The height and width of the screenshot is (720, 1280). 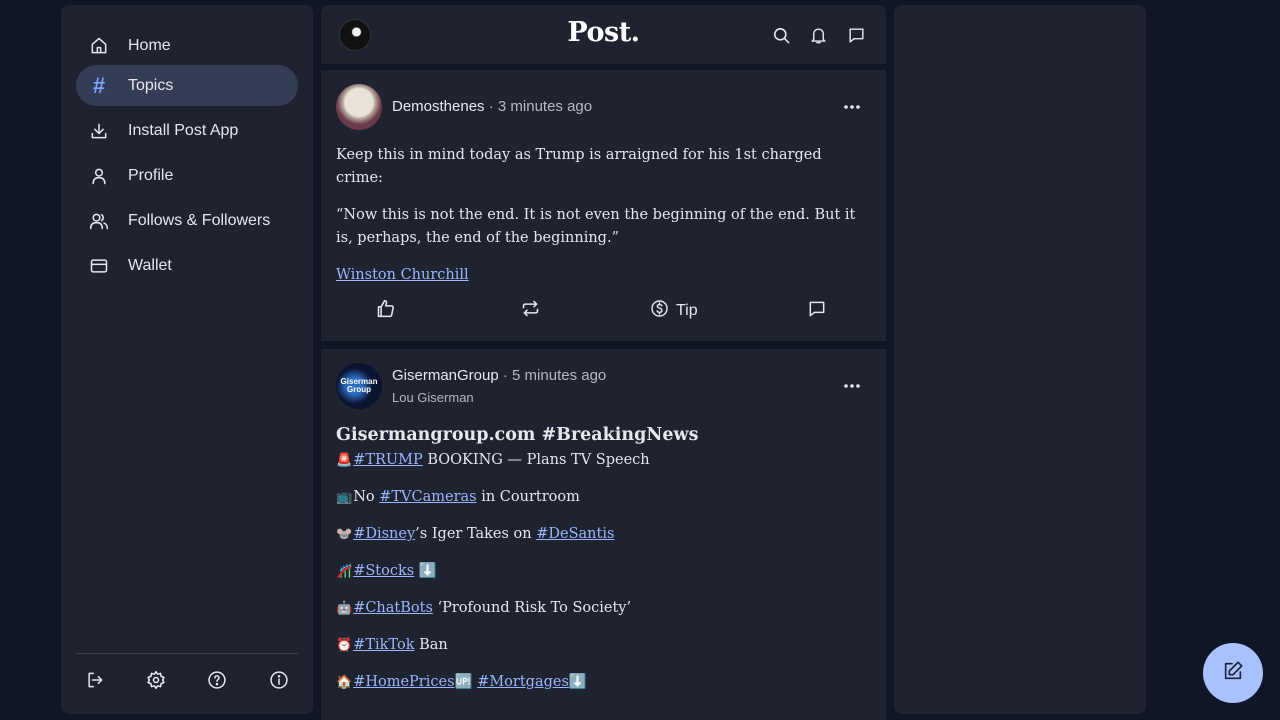 I want to click on sidebar-item-label: Home, so click(x=149, y=45).